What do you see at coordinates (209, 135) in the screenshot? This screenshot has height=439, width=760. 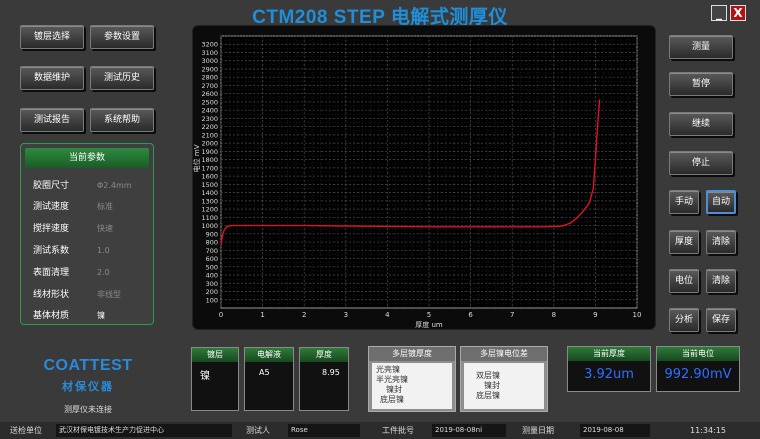 I see `y-tick-label: 2100` at bounding box center [209, 135].